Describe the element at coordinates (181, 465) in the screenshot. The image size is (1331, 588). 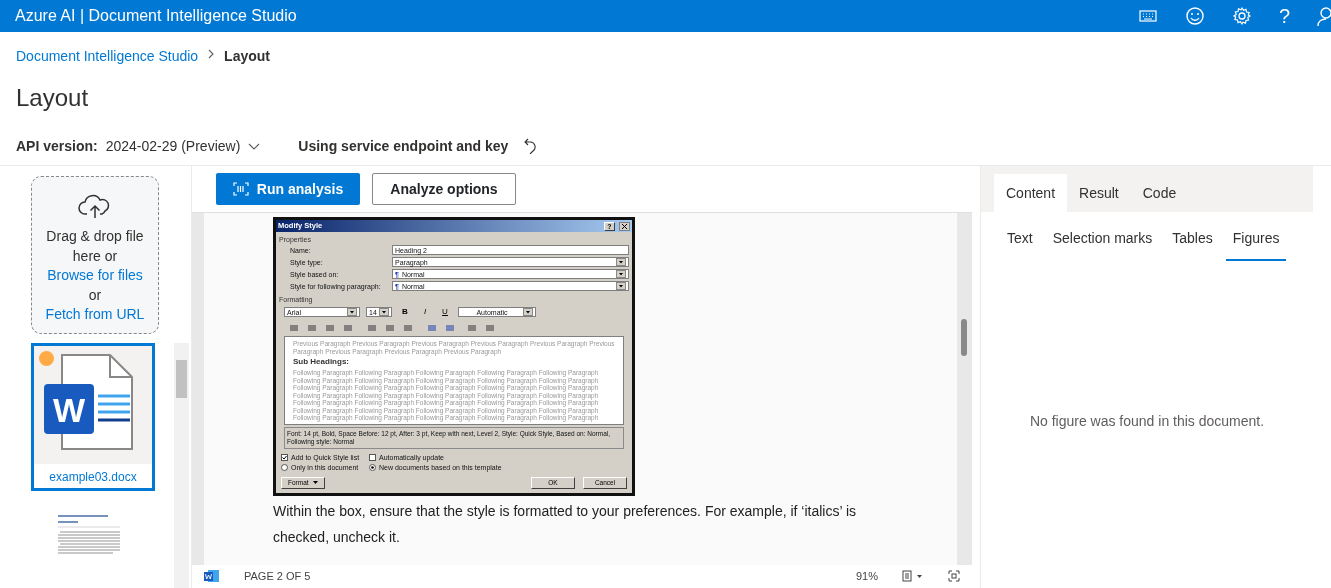
I see `scrollbar` at that location.